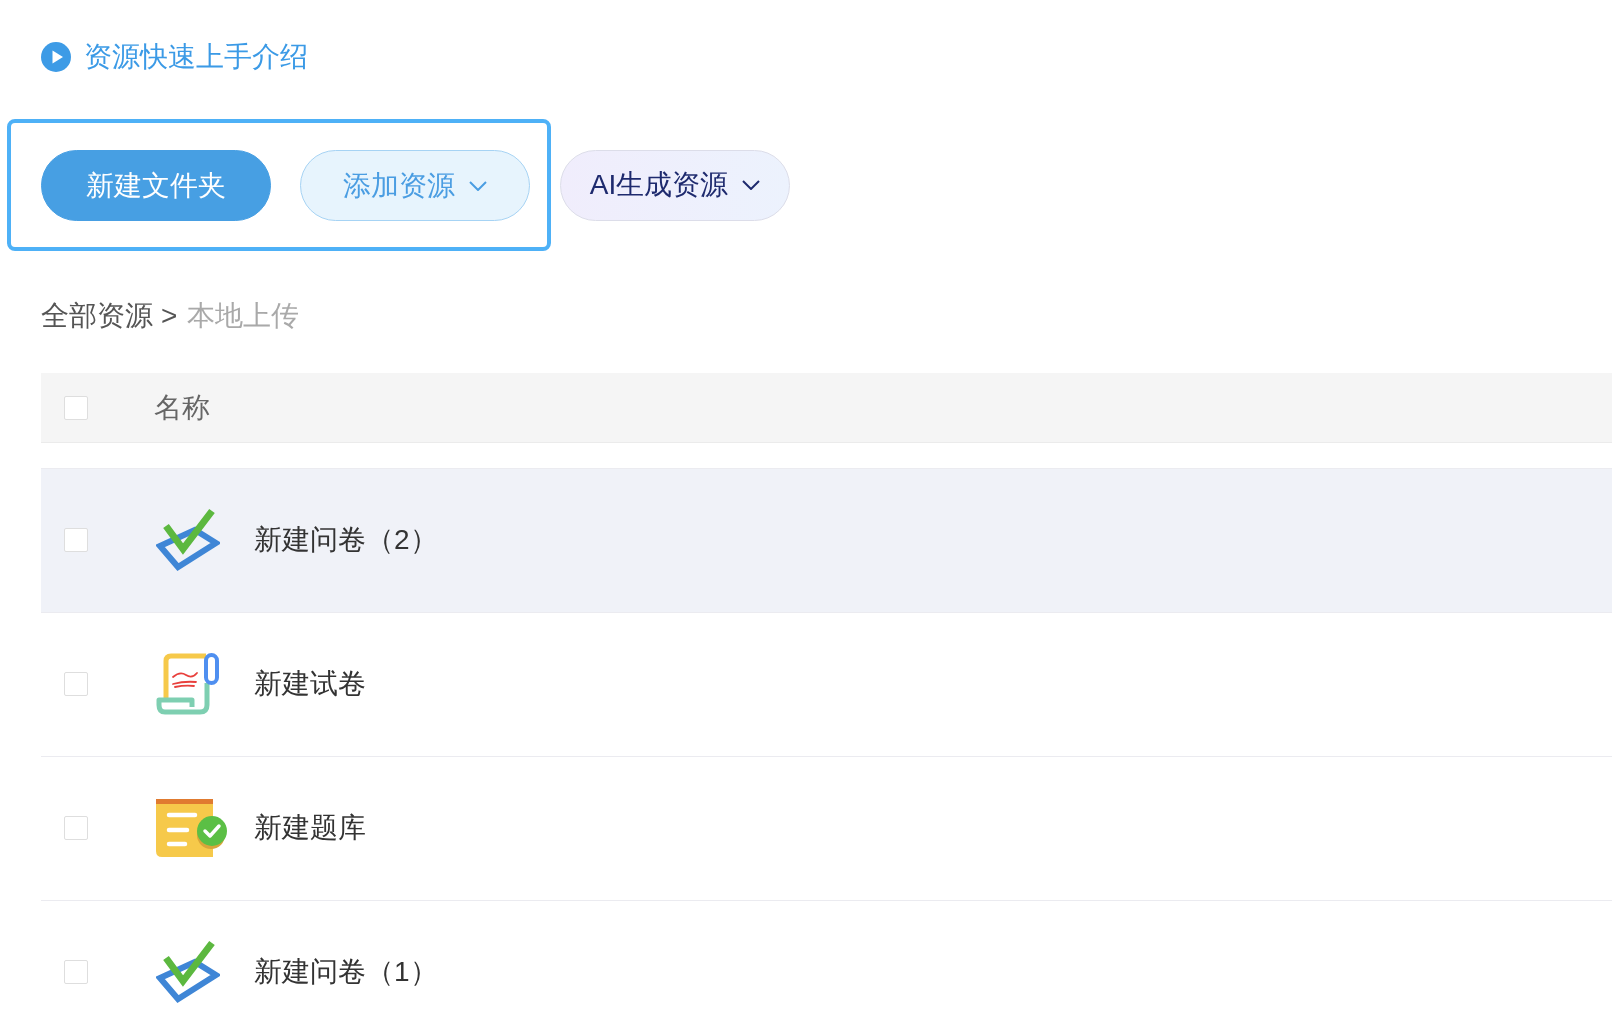  Describe the element at coordinates (97, 316) in the screenshot. I see `breadcrumb-link: 全部资源` at that location.